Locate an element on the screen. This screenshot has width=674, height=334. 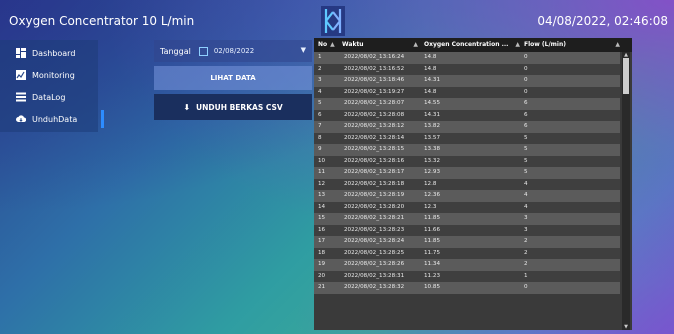
date-picker: Tanggal 02/08/2022 ▼ is located at coordinates (233, 51).